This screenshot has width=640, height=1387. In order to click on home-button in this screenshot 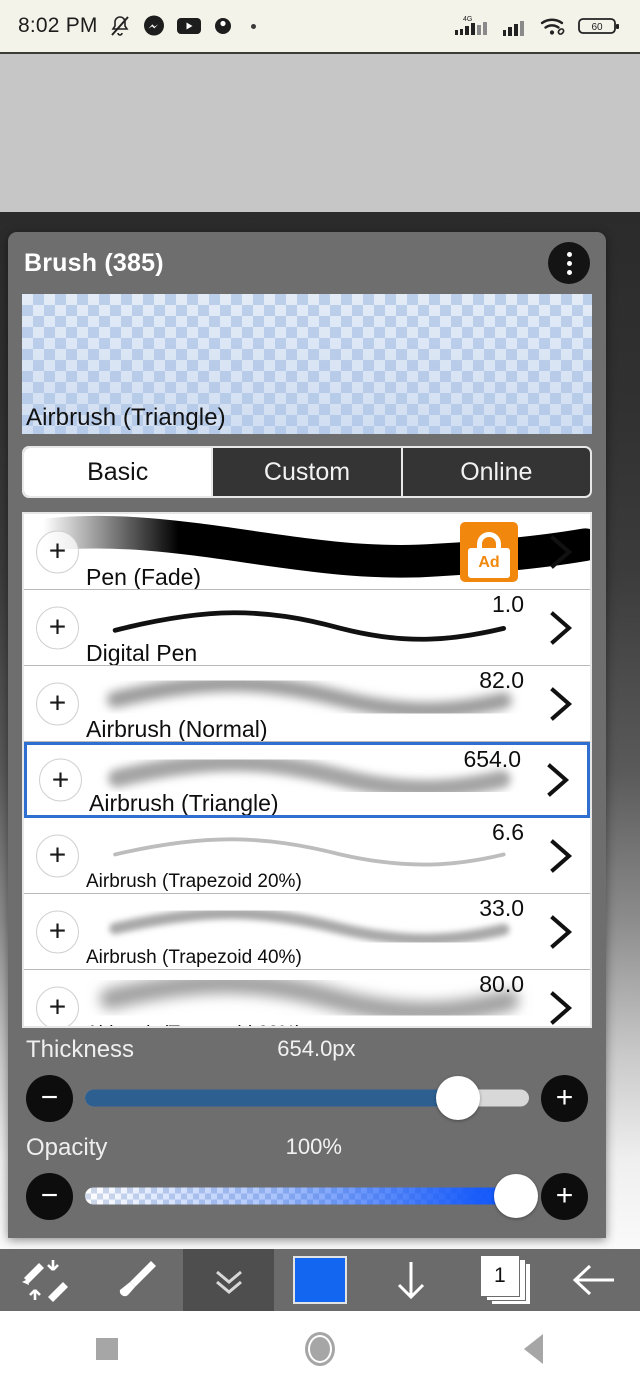, I will do `click(320, 1349)`.